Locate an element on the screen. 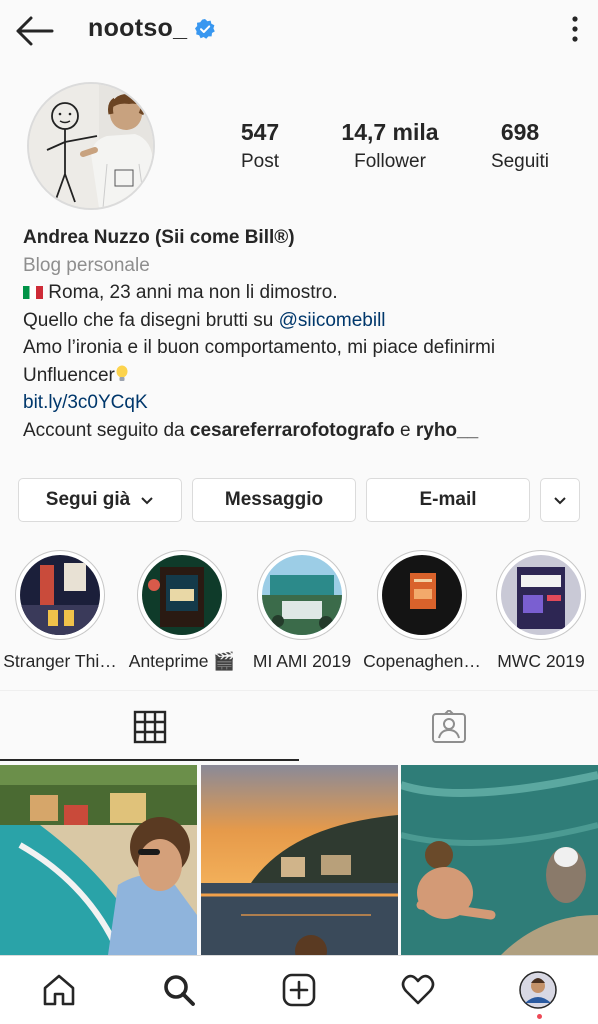 This screenshot has width=598, height=1024. highlight-label: MI AMI 2019 is located at coordinates (302, 661).